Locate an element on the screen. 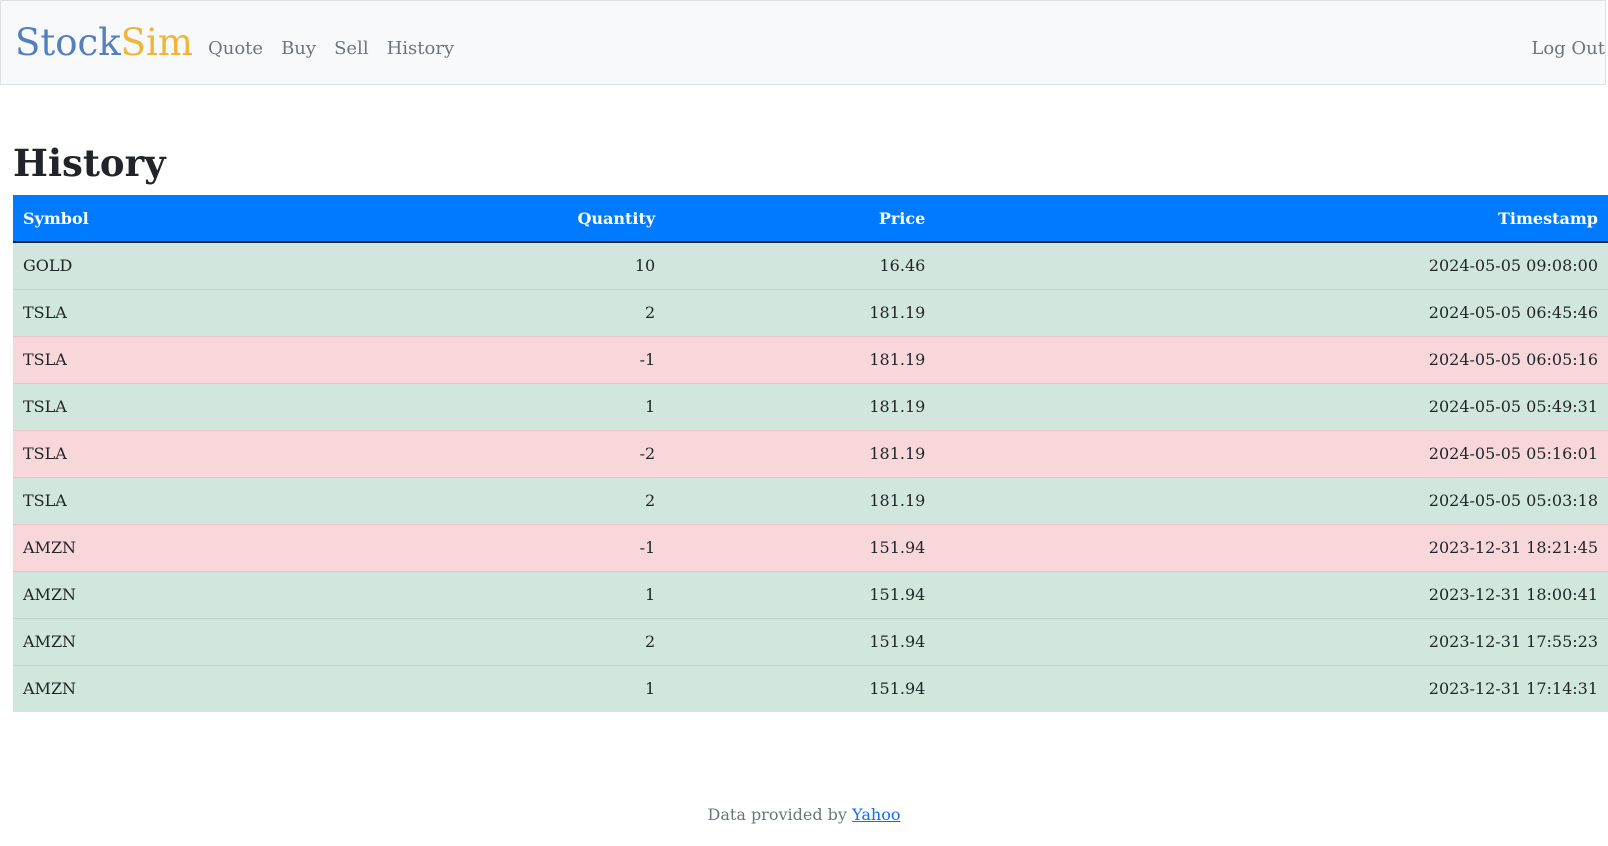 This screenshot has height=846, width=1608. brand-logo: StockSim is located at coordinates (104, 43).